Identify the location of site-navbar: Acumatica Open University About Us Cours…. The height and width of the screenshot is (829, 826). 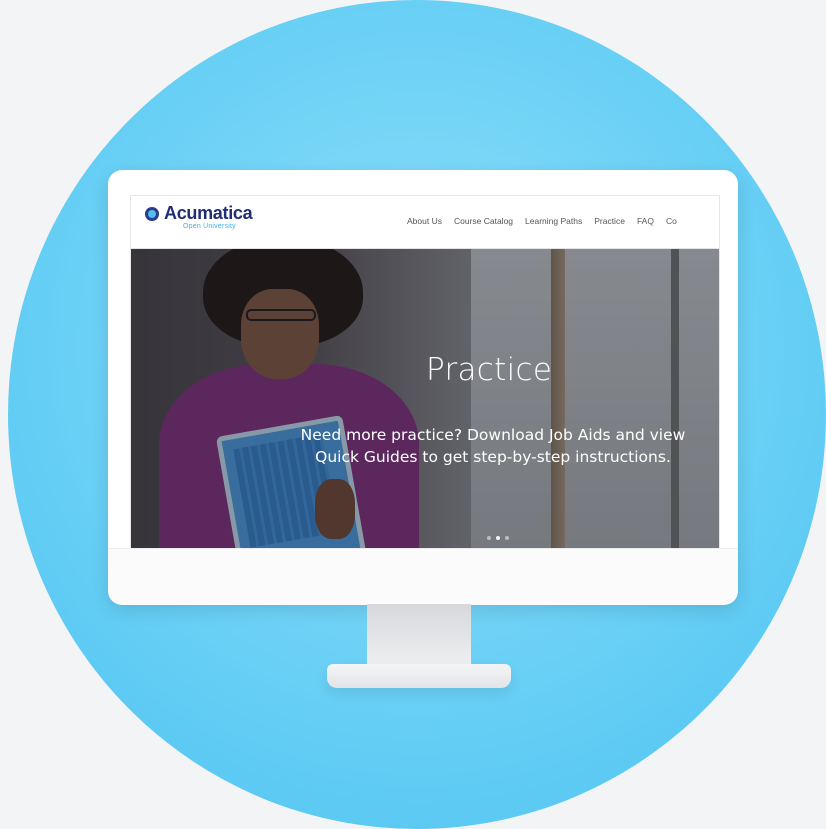
(425, 222).